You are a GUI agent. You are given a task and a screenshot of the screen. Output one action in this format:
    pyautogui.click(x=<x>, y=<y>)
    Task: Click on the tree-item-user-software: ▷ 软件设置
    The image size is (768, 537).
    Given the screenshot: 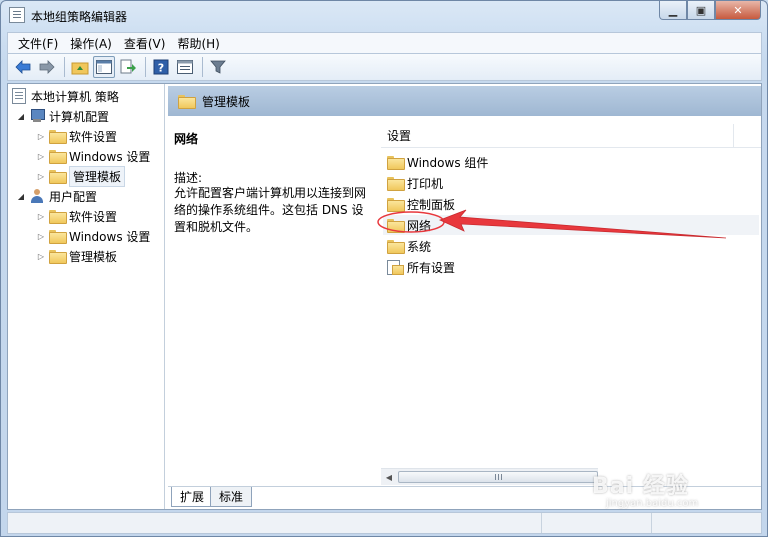 What is the action you would take?
    pyautogui.click(x=76, y=216)
    